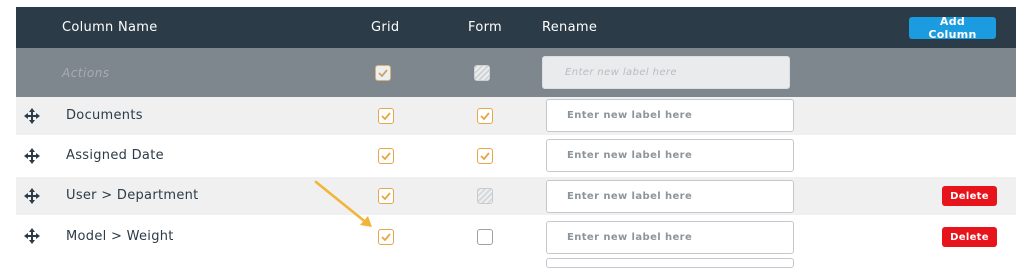  What do you see at coordinates (666, 72) in the screenshot?
I see `actions-rename-input: Enter new label here` at bounding box center [666, 72].